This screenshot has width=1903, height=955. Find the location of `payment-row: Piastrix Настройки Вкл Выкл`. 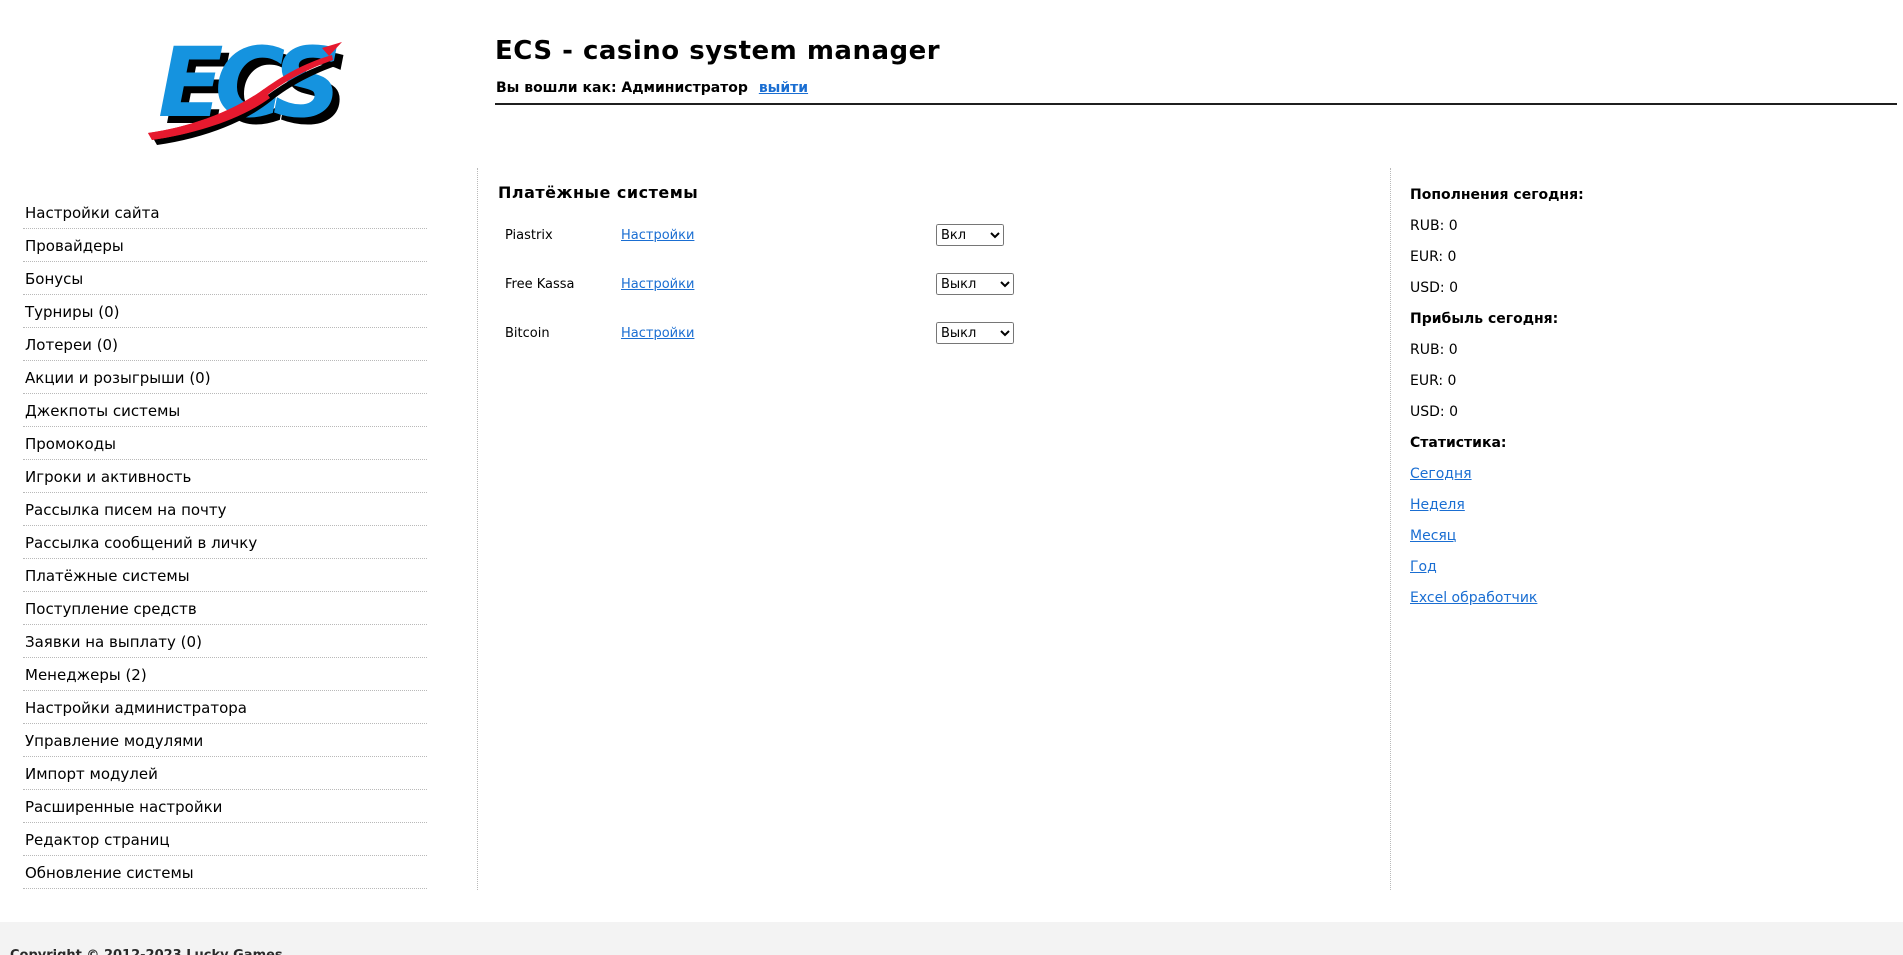

payment-row: Piastrix Настройки Вкл Выкл is located at coordinates (928, 235).